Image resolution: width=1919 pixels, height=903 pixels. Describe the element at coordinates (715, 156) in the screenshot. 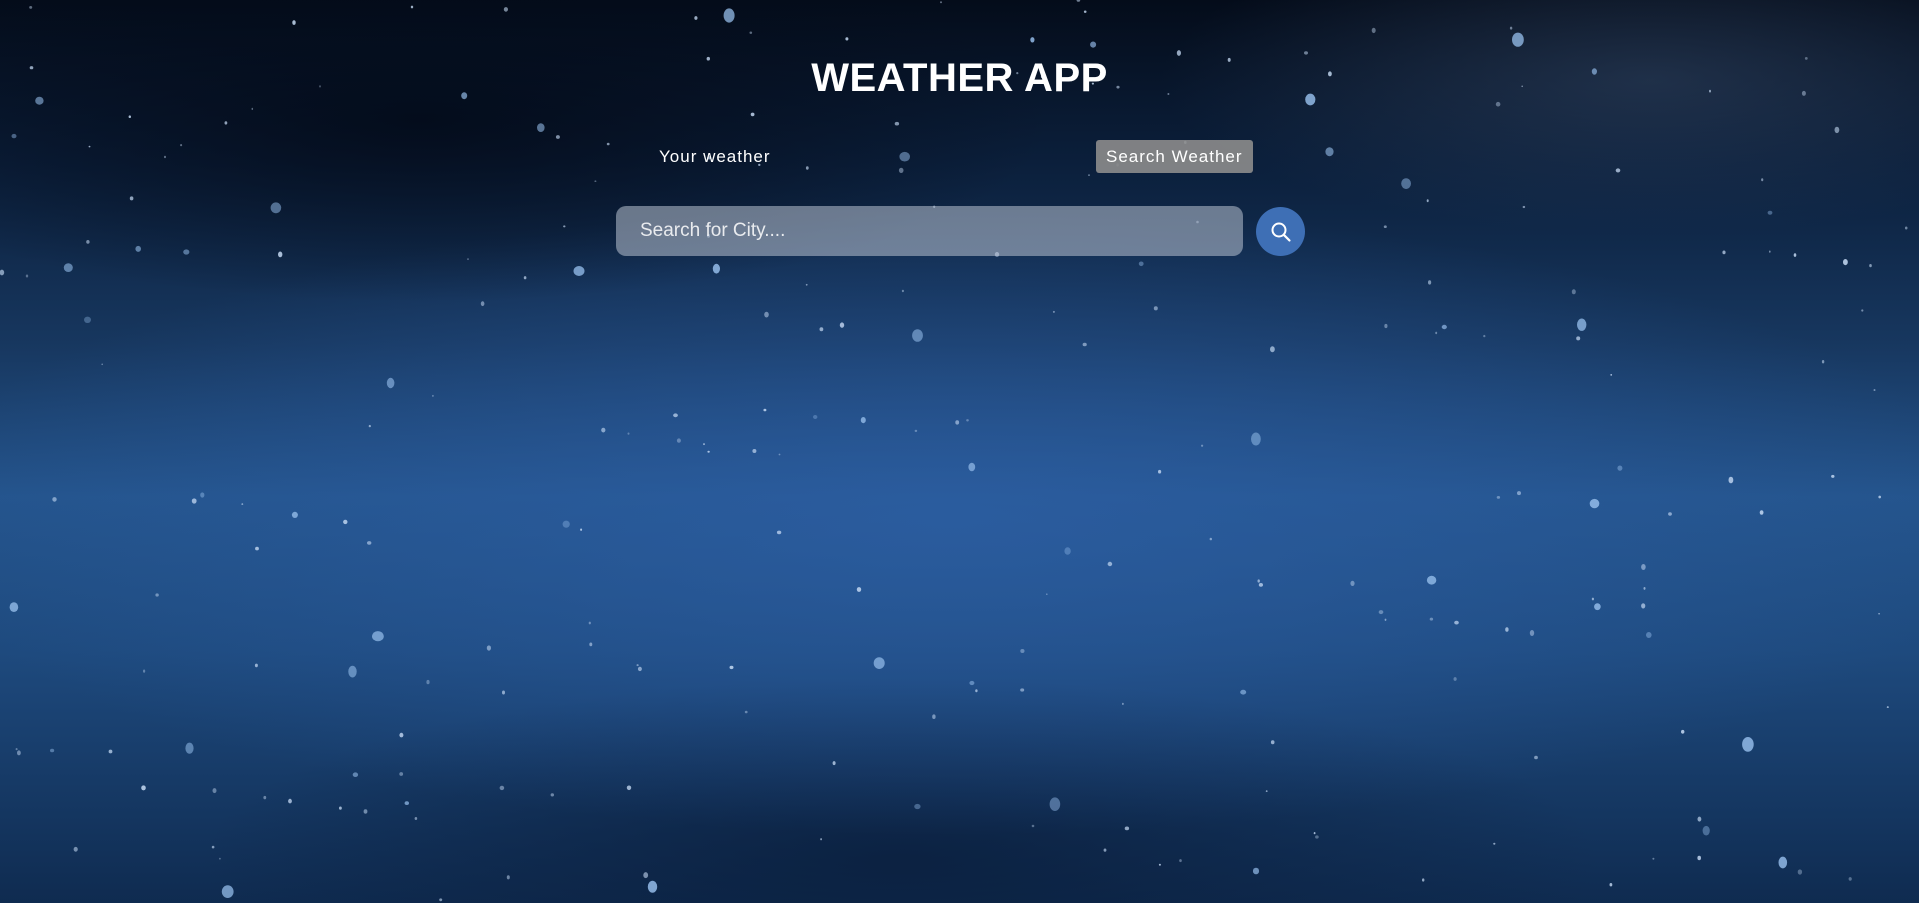

I see `tab-your-weather: Your weather` at that location.